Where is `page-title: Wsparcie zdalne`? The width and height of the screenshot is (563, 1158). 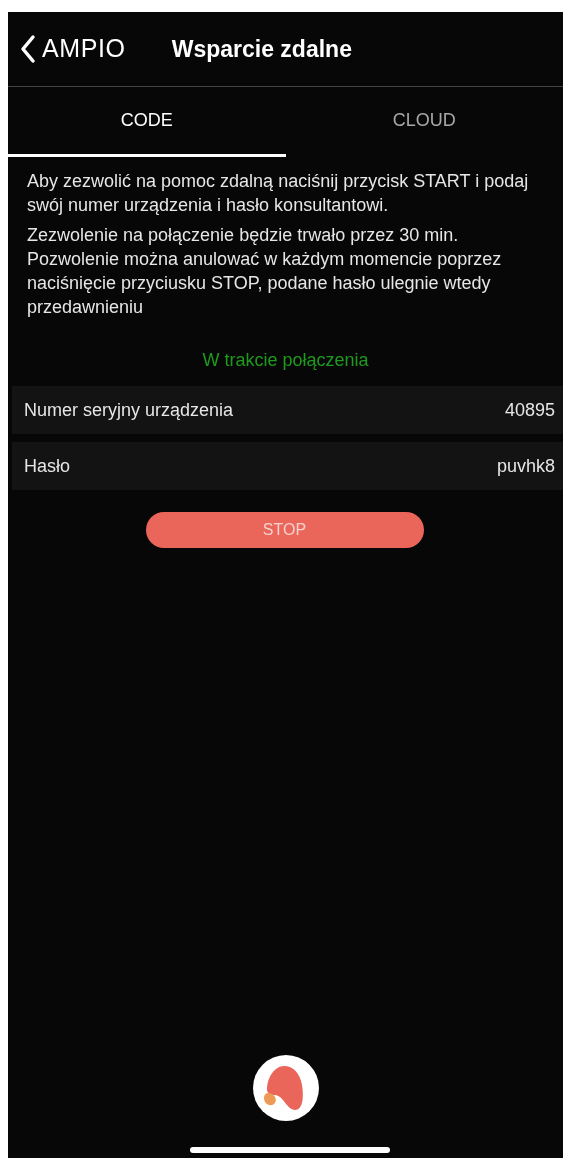 page-title: Wsparcie zdalne is located at coordinates (261, 49).